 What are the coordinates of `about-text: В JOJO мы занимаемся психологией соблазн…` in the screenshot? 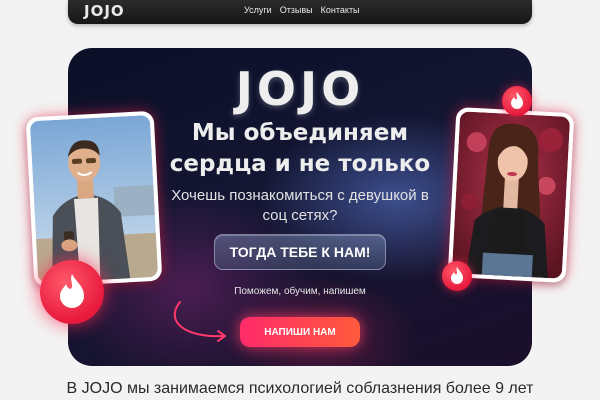 It's located at (300, 388).